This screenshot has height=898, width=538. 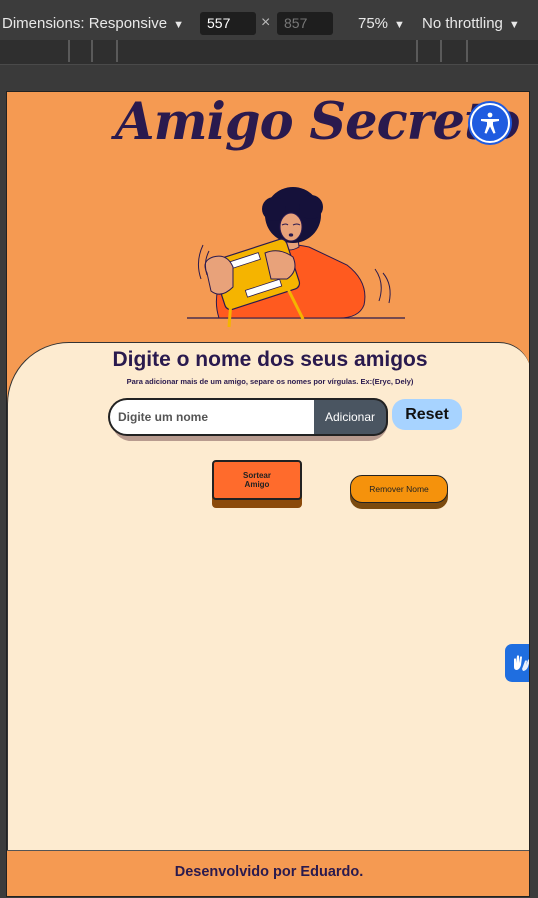 I want to click on throttling-label: No throttling, so click(x=462, y=23).